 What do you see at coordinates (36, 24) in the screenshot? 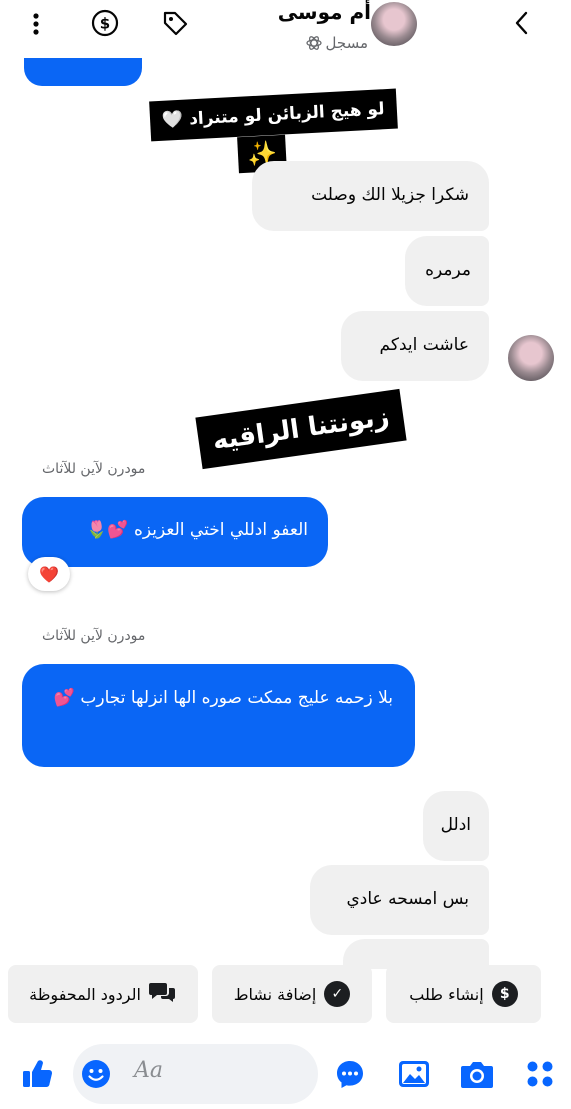
I see `more-vert-icon` at bounding box center [36, 24].